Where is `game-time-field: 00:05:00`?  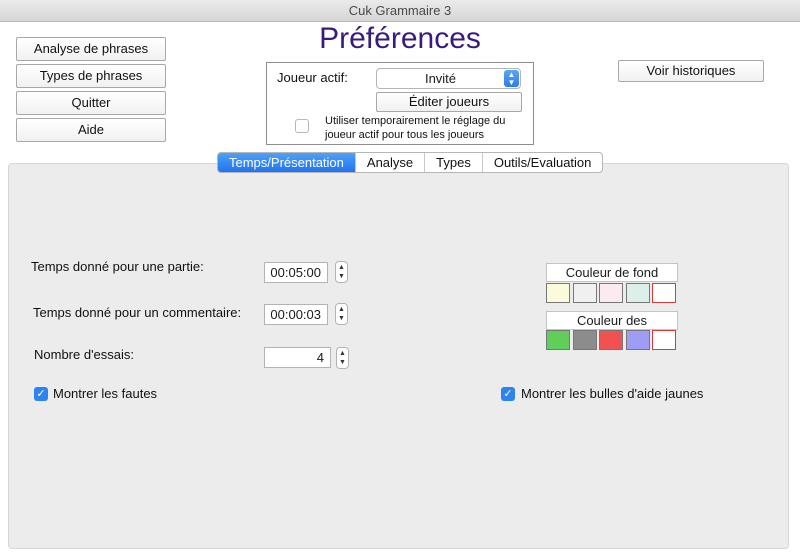
game-time-field: 00:05:00 is located at coordinates (296, 272).